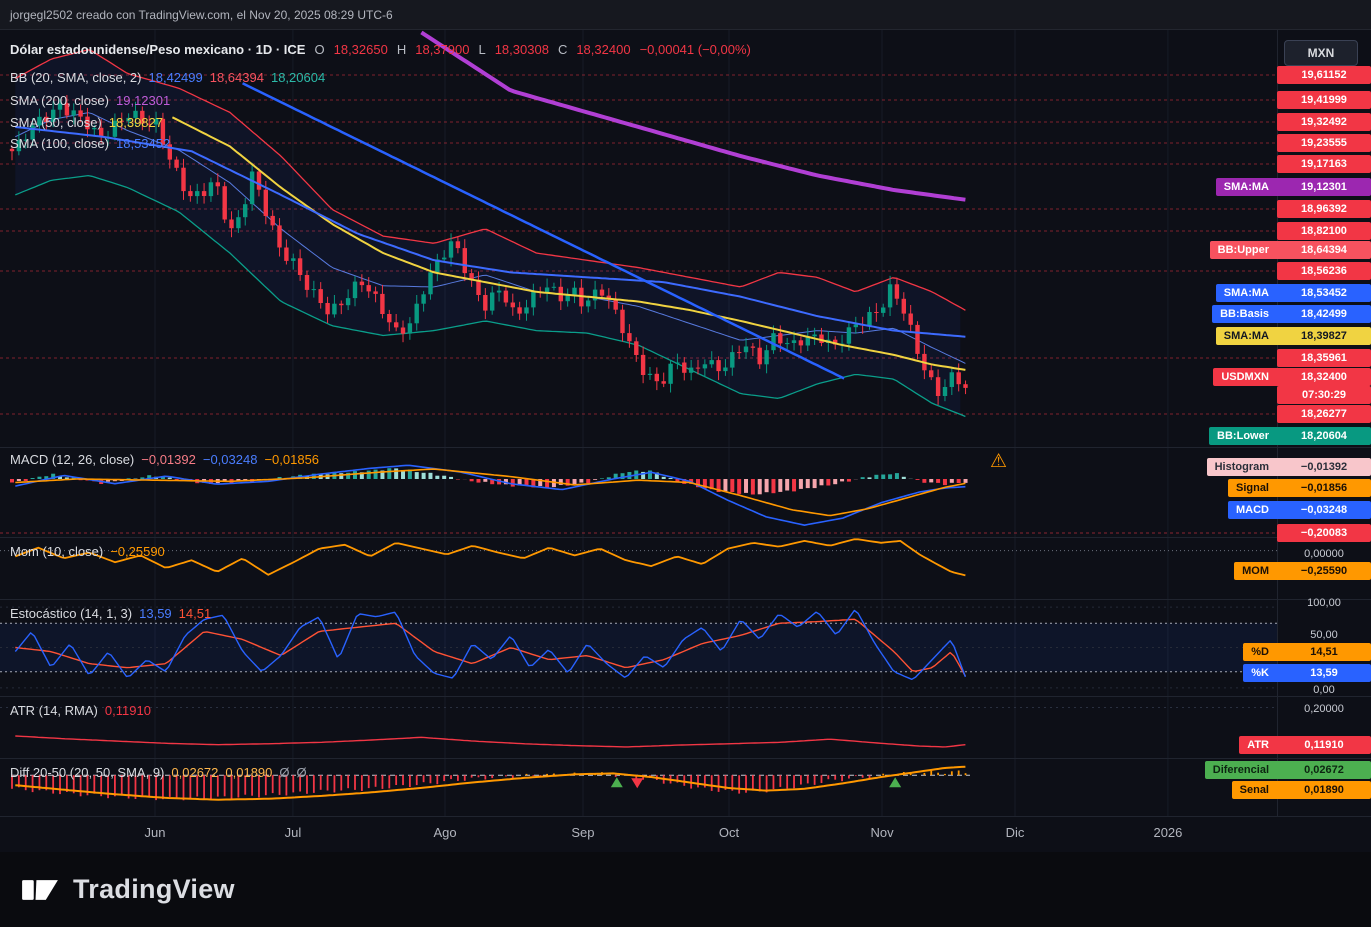 This screenshot has width=1371, height=927. I want to click on badge-value: 19,23555, so click(1324, 143).